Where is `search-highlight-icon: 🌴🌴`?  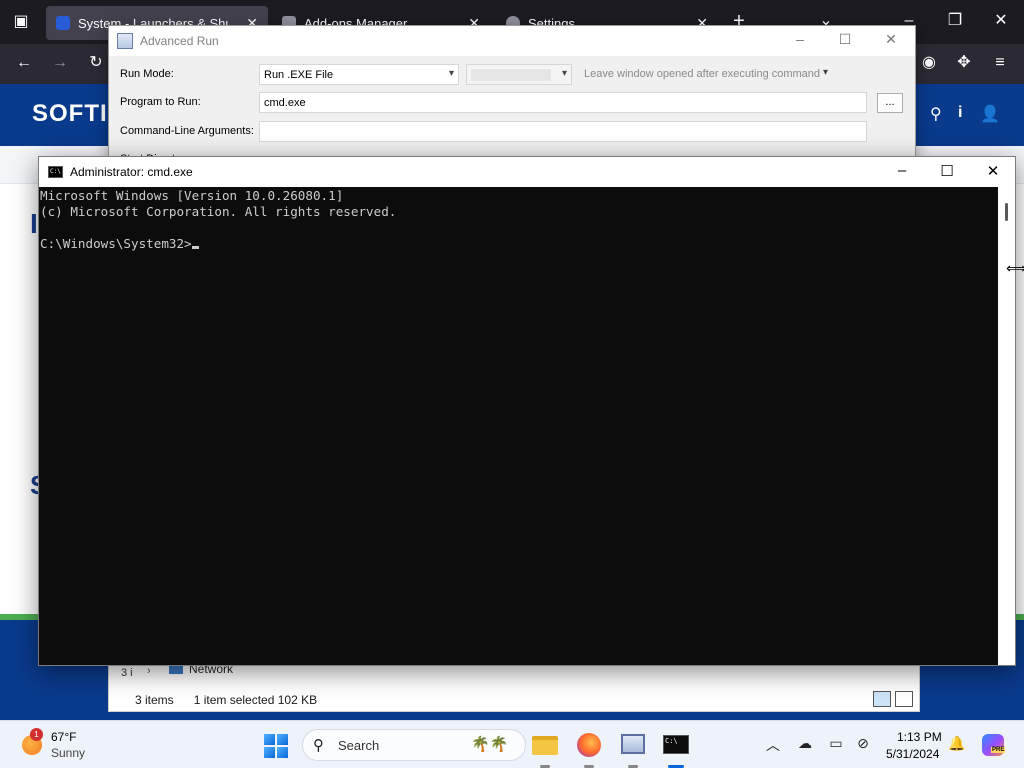 search-highlight-icon: 🌴🌴 is located at coordinates (490, 744).